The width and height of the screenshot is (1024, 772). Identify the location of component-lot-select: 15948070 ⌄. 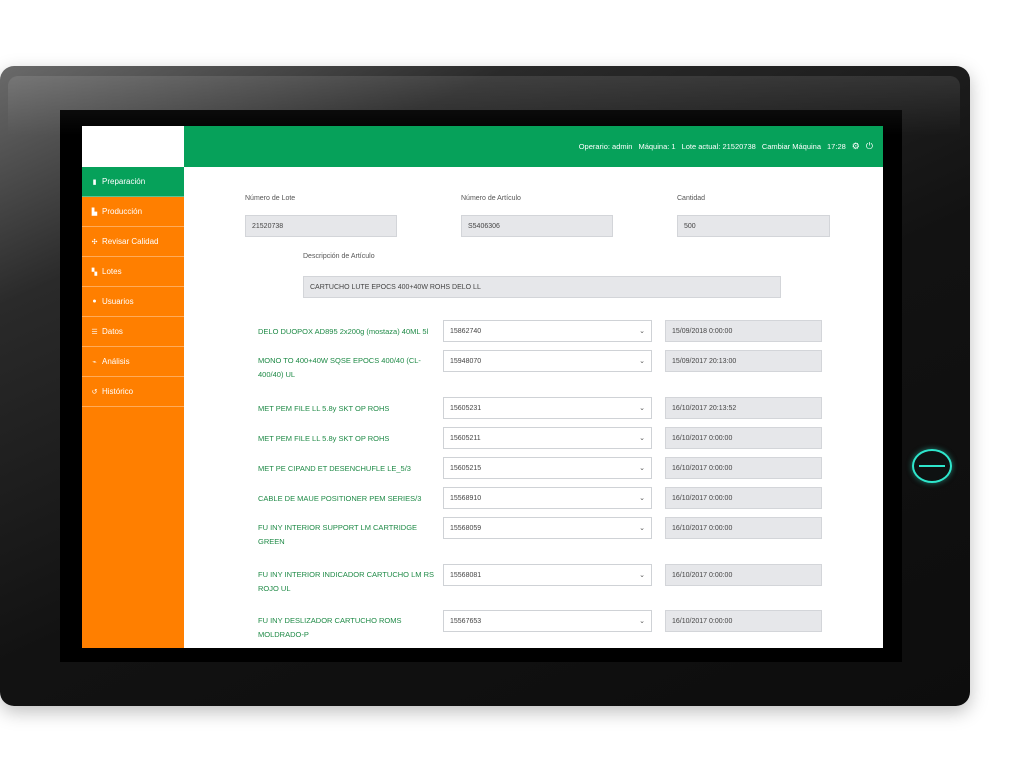
(547, 361).